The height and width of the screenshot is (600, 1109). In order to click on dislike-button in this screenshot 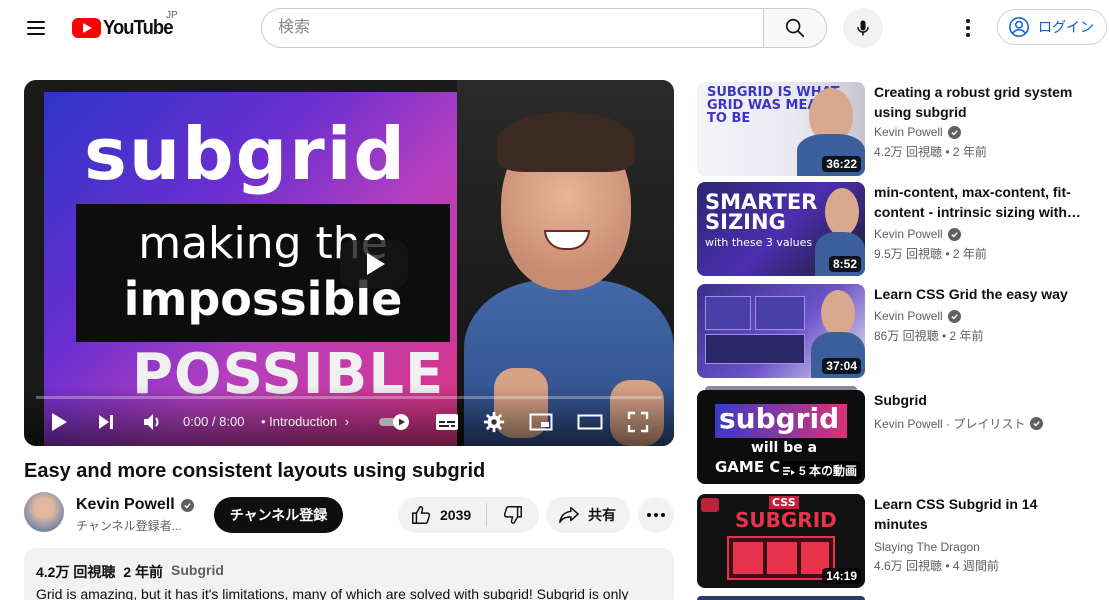, I will do `click(513, 515)`.